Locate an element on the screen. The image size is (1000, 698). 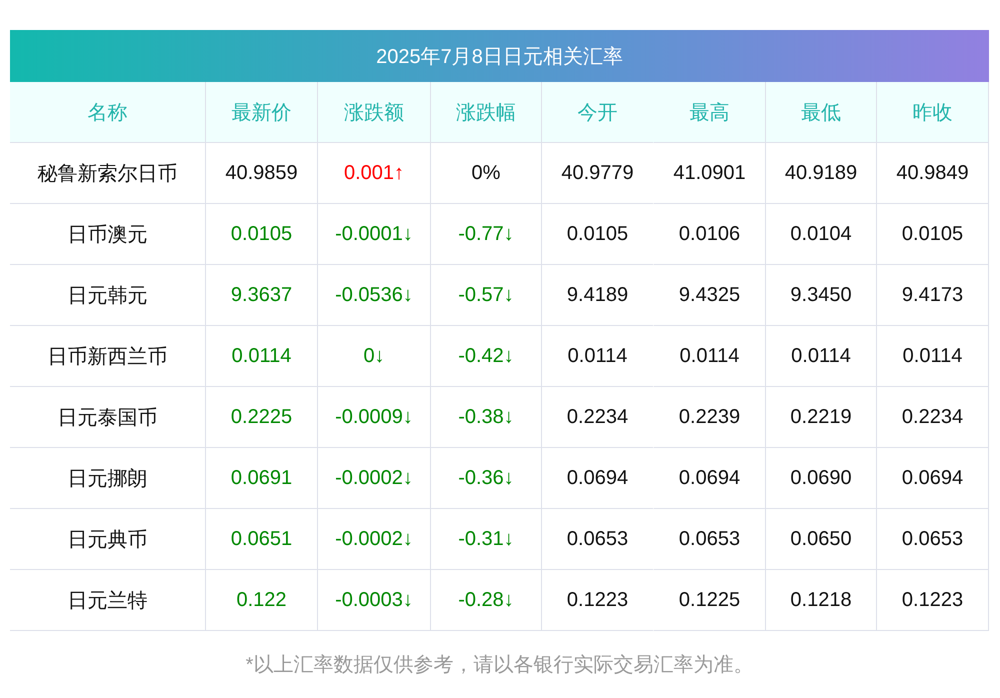
table-cell: 0.0691 is located at coordinates (261, 478).